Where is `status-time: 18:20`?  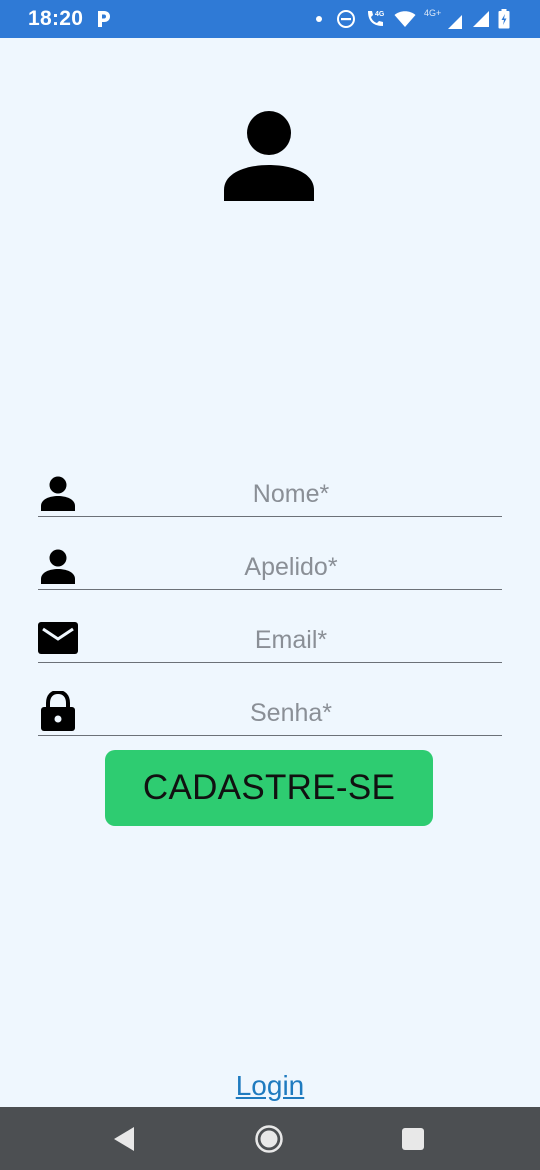
status-time: 18:20 is located at coordinates (56, 18).